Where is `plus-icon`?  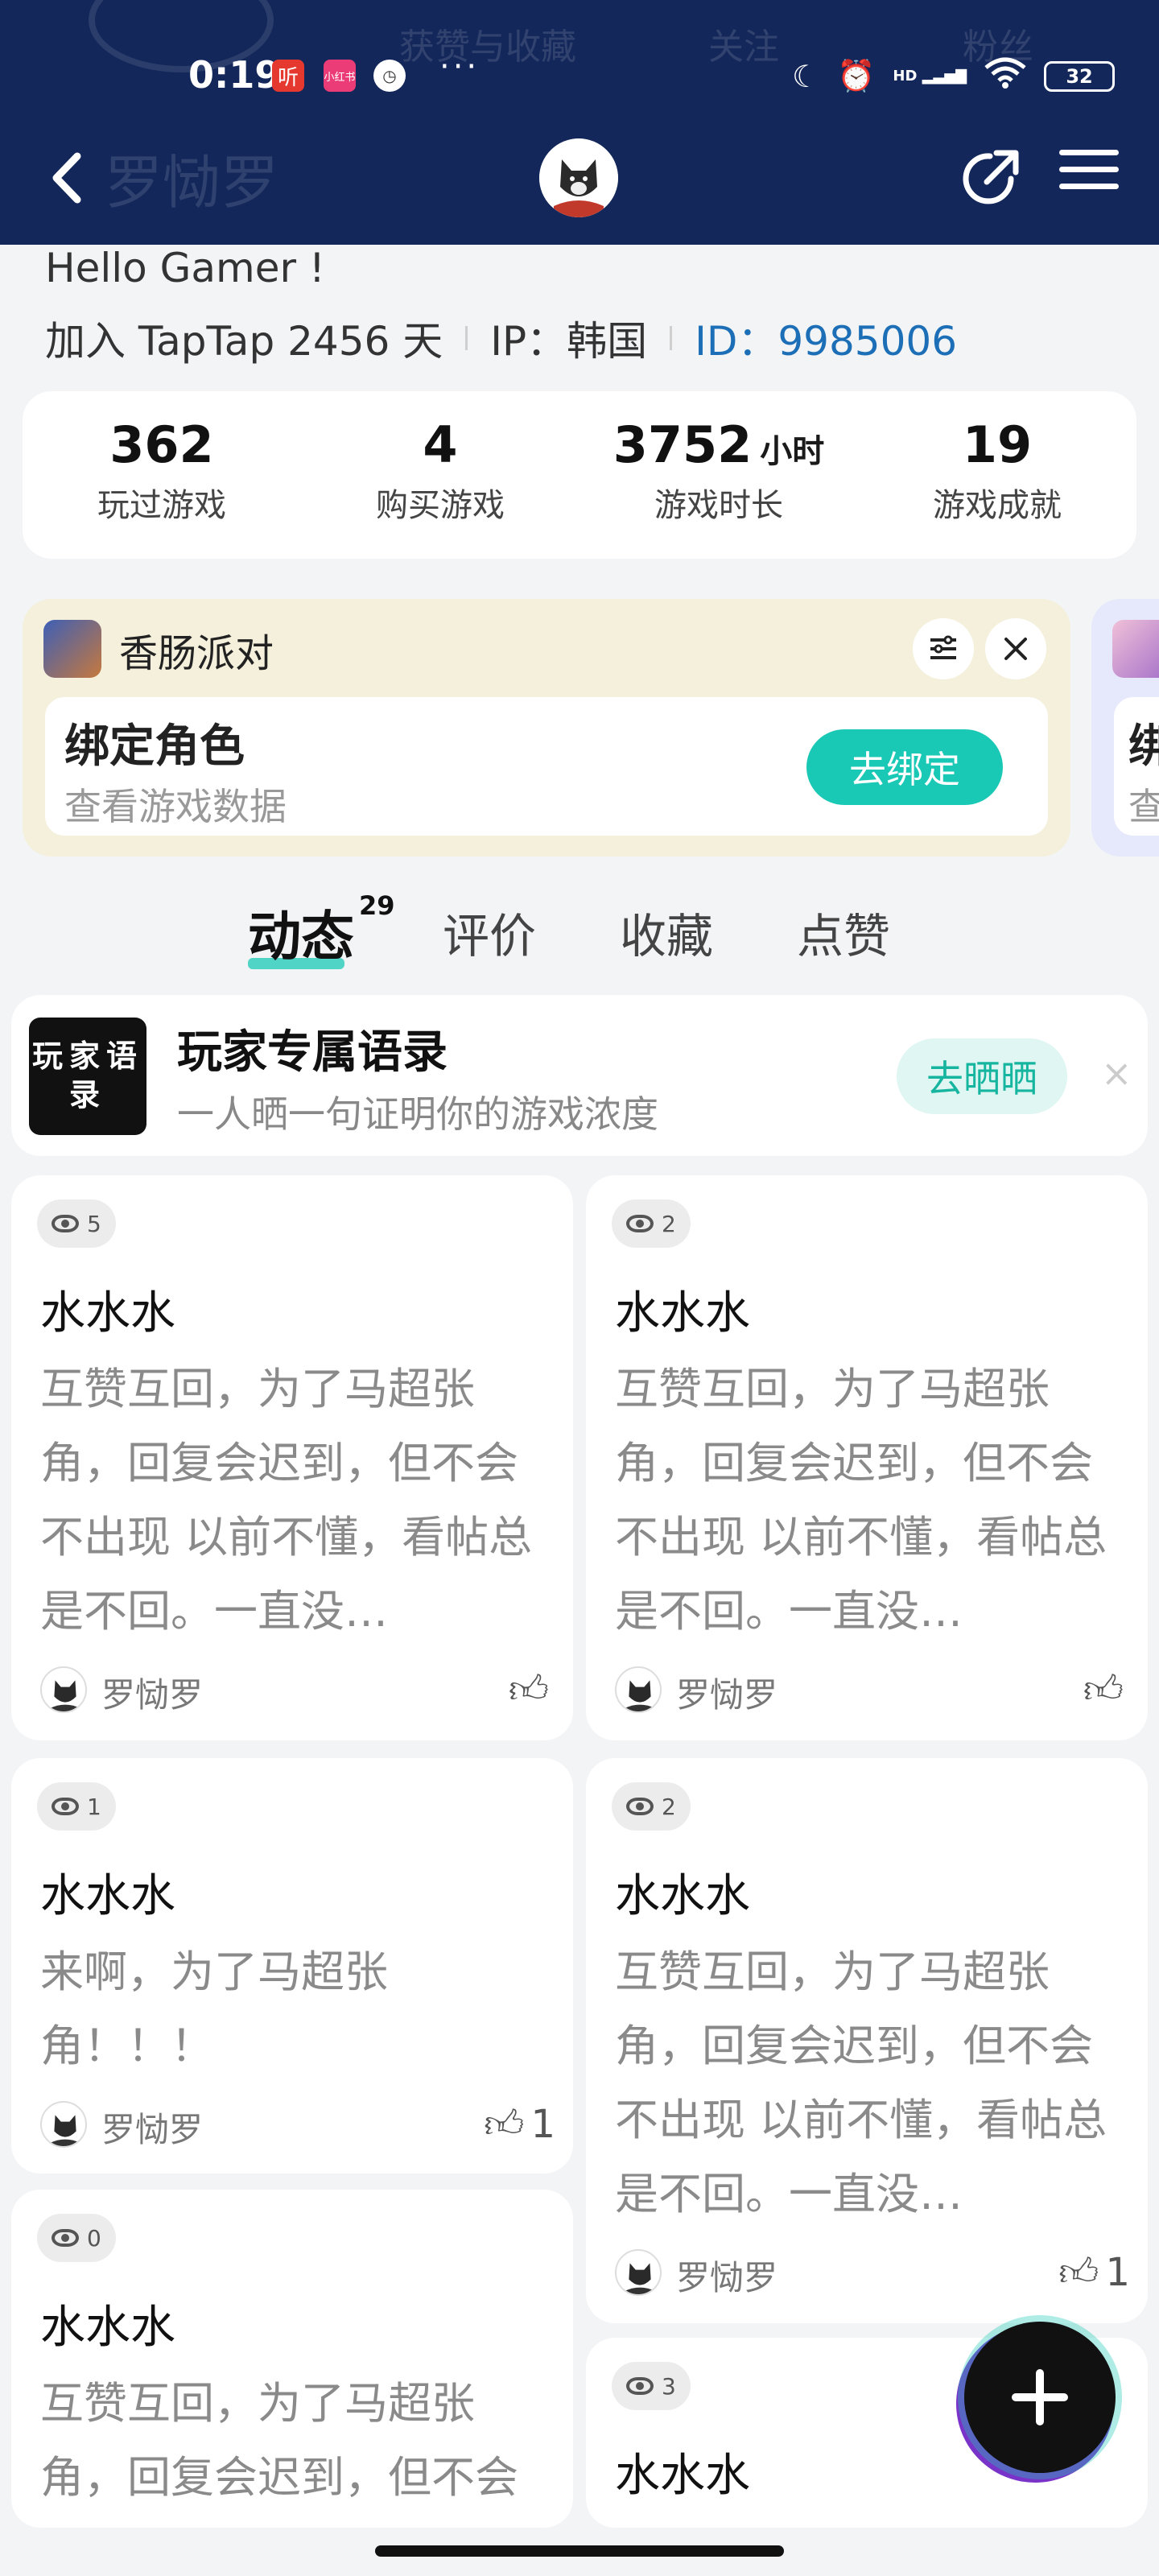
plus-icon is located at coordinates (1040, 2397).